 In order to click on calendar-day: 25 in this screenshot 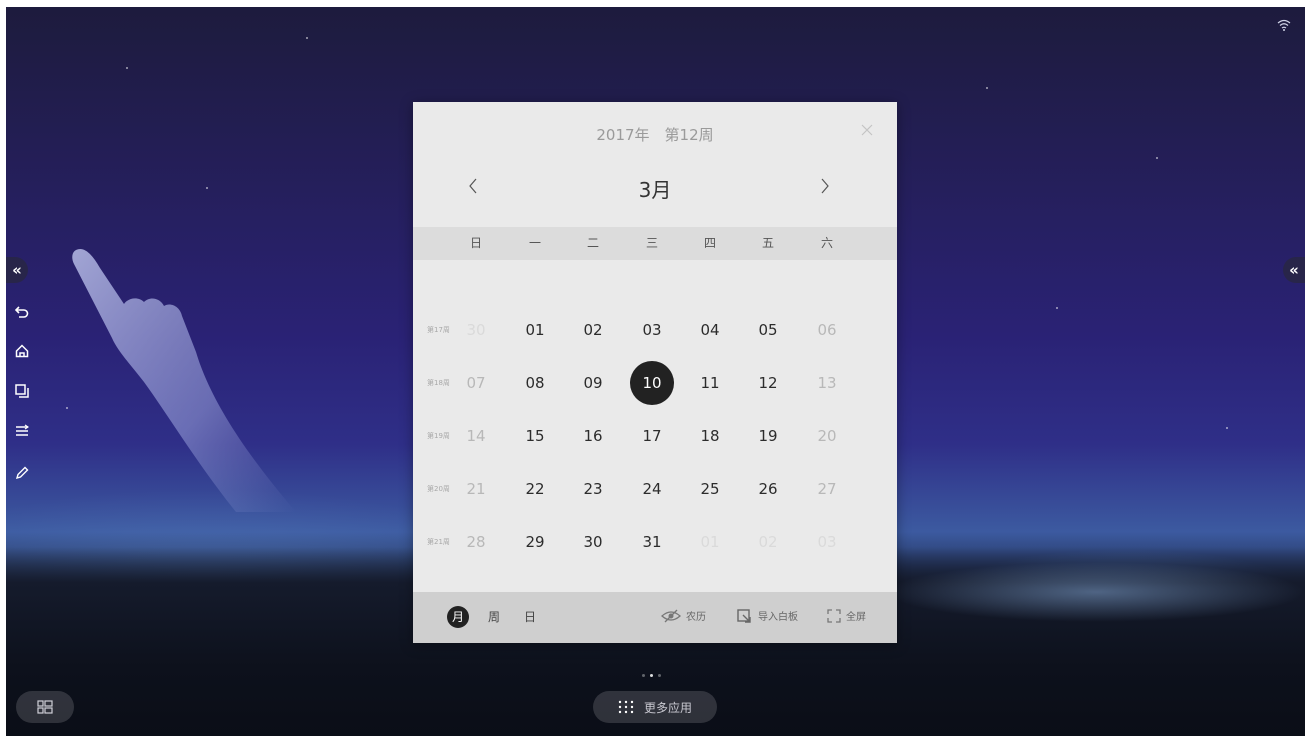, I will do `click(710, 489)`.